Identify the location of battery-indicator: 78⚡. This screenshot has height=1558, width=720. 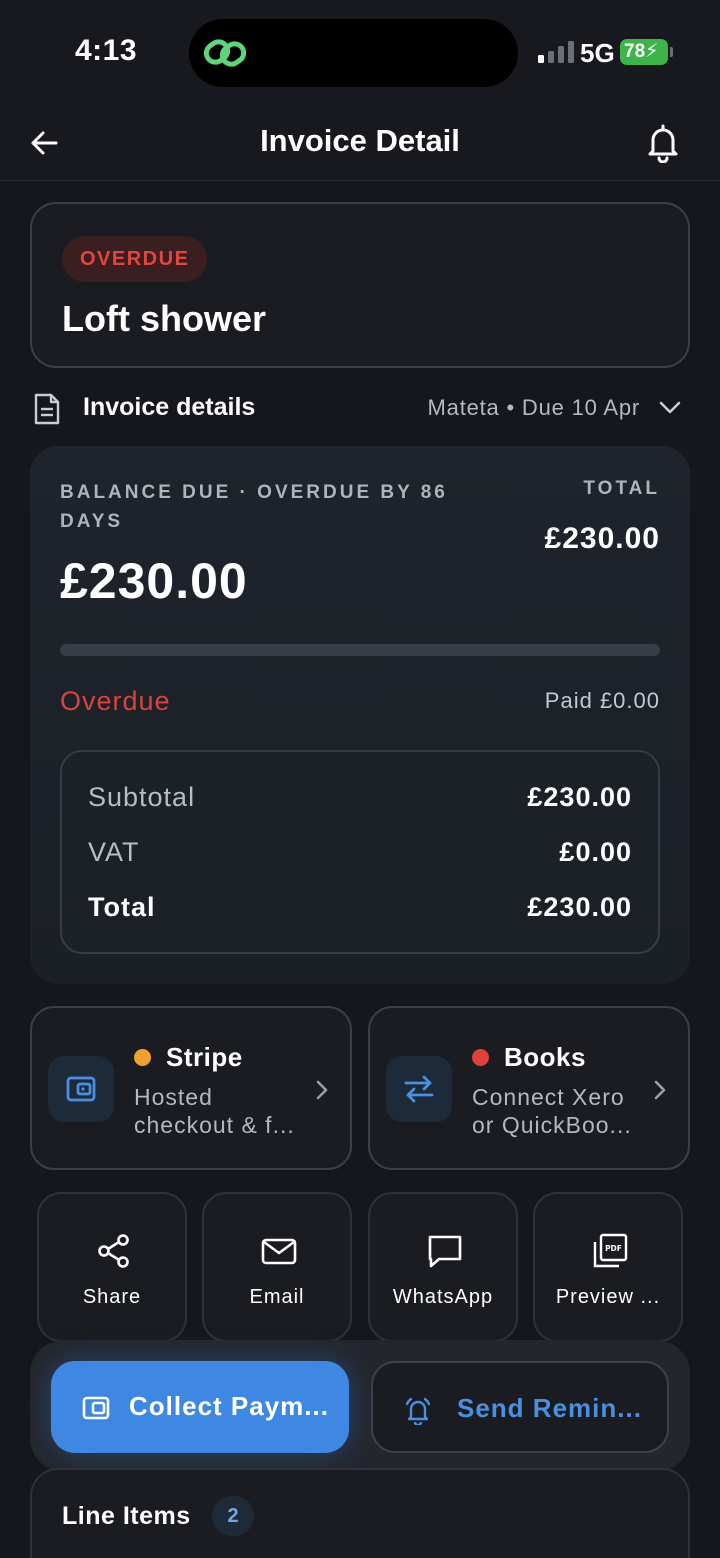
(646, 52).